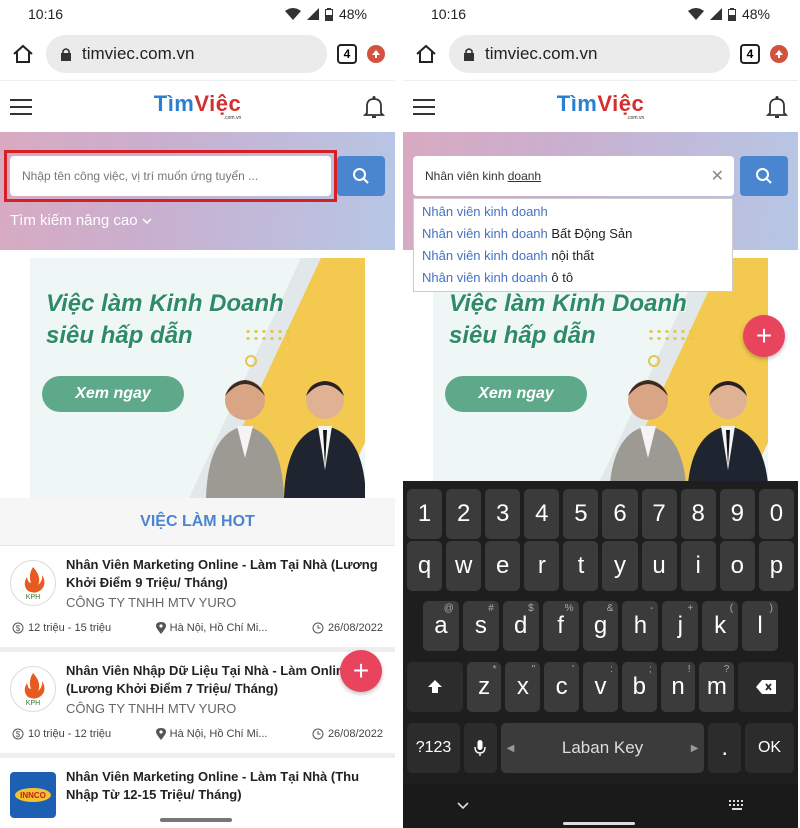 The height and width of the screenshot is (828, 800). Describe the element at coordinates (464, 566) in the screenshot. I see `key-w: w` at that location.